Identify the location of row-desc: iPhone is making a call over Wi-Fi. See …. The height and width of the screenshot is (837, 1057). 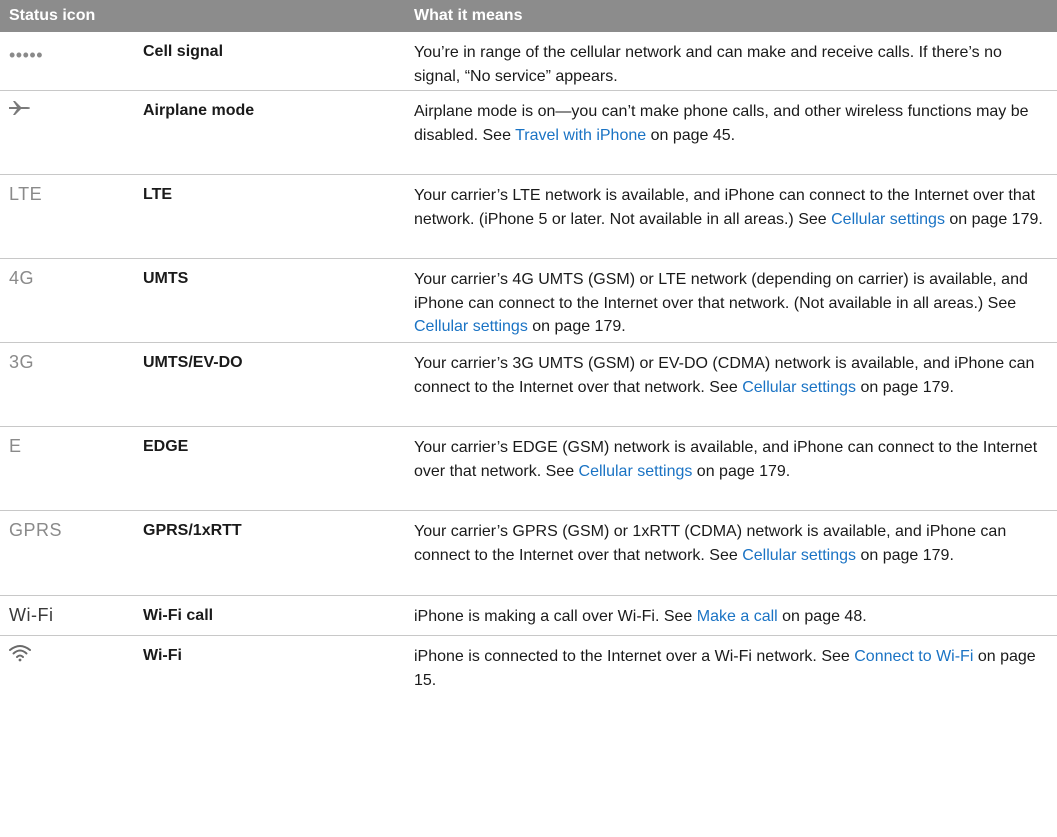
(729, 617).